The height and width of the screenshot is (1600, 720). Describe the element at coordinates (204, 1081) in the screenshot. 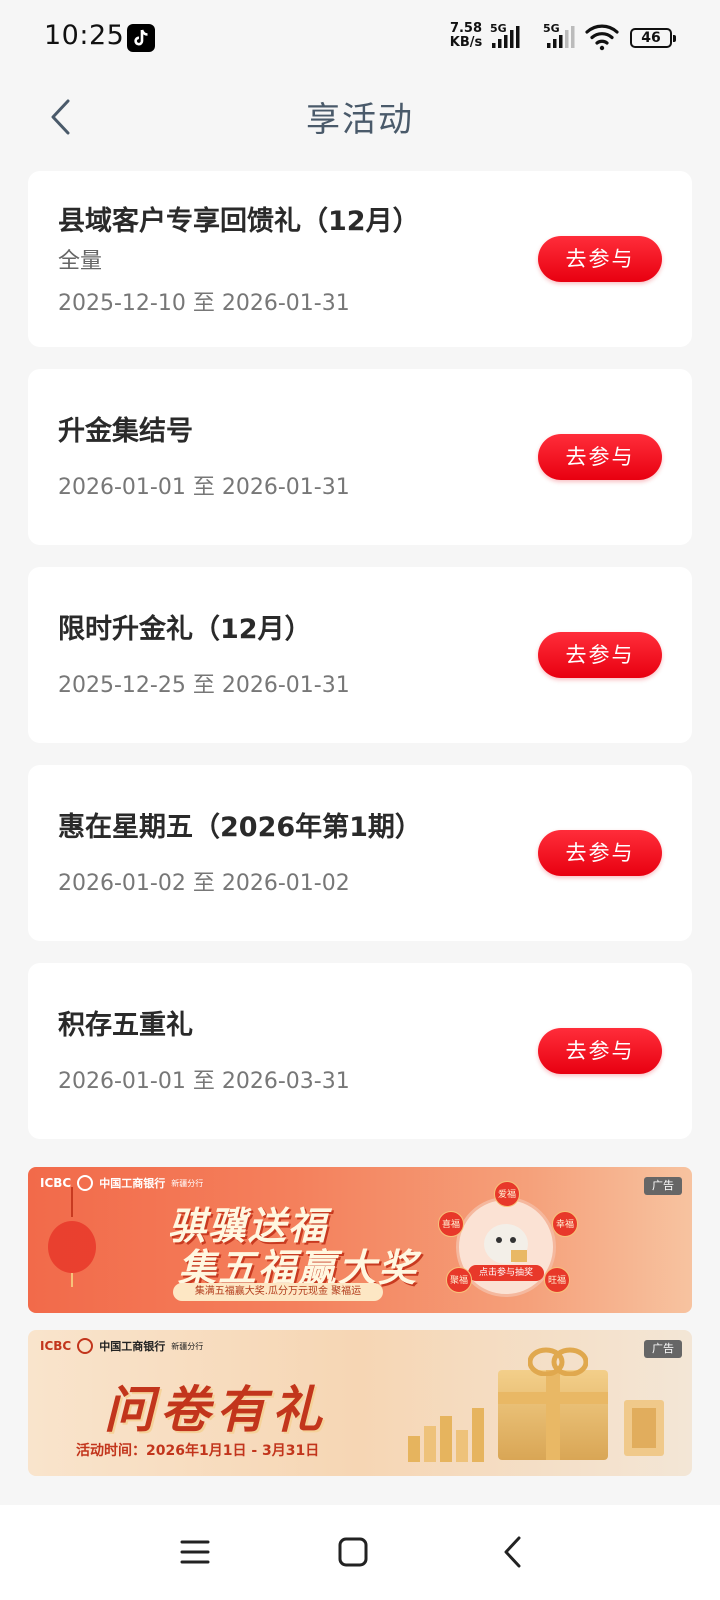

I see `activity-date-range: 2026-01-01 至 2026-03-31` at that location.